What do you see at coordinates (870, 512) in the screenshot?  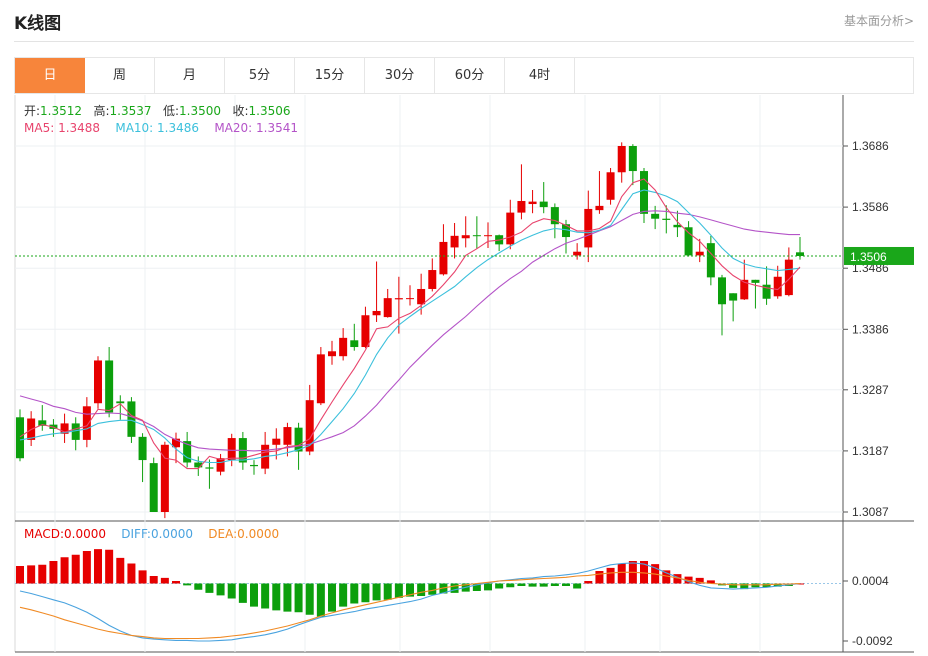 I see `price-tick-label-6: 1.3087` at bounding box center [870, 512].